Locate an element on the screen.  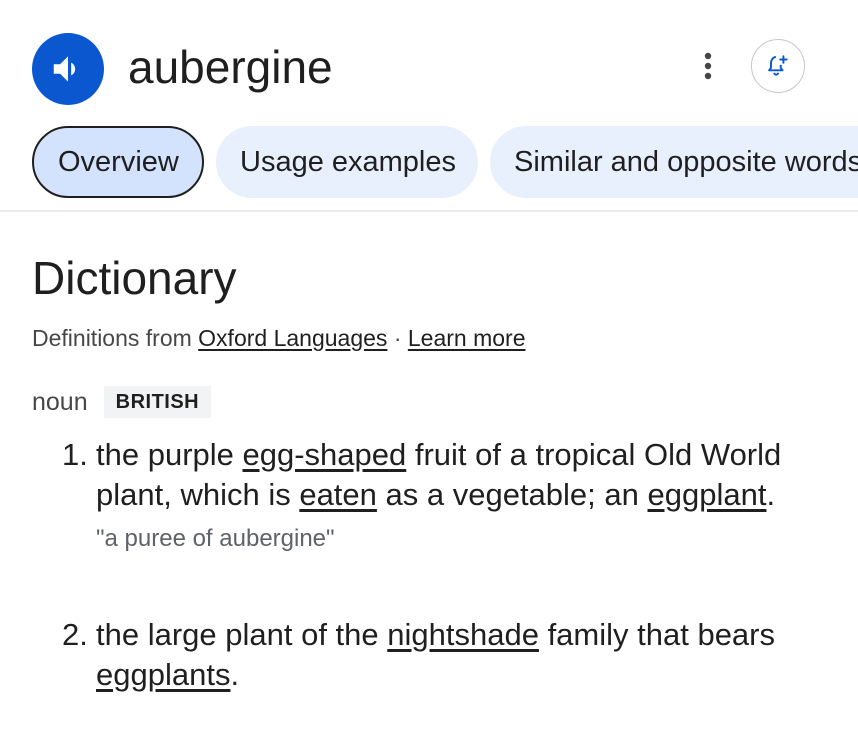
tab-label: Overview is located at coordinates (118, 161).